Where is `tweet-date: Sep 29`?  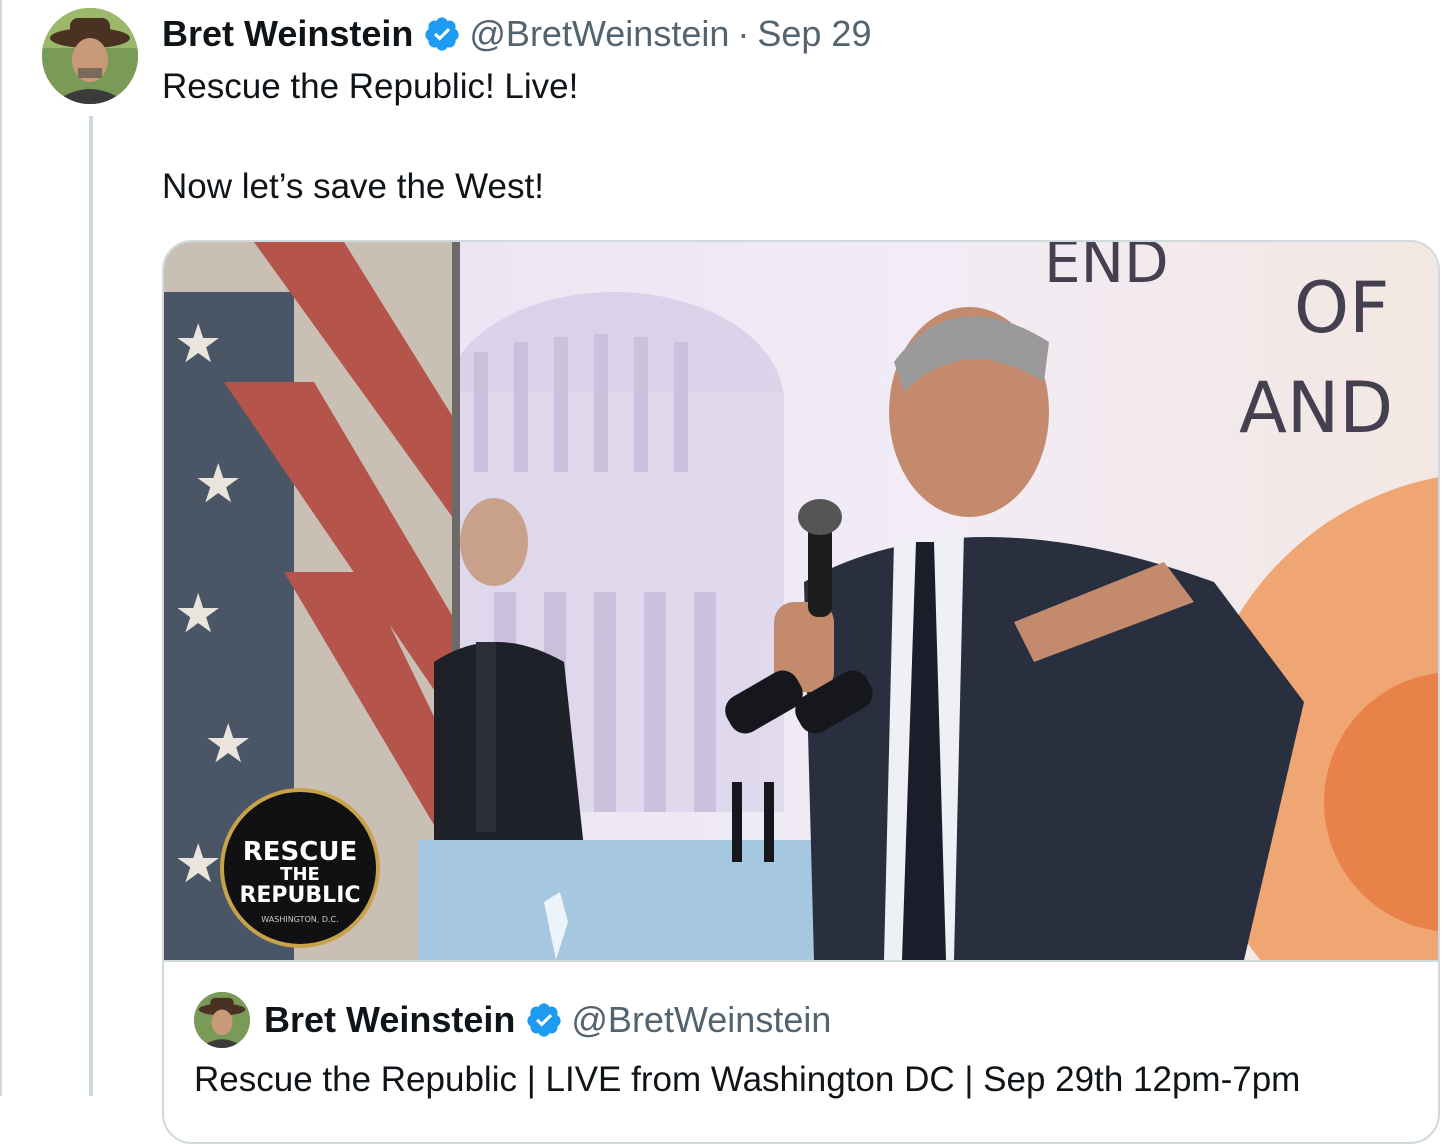 tweet-date: Sep 29 is located at coordinates (814, 34).